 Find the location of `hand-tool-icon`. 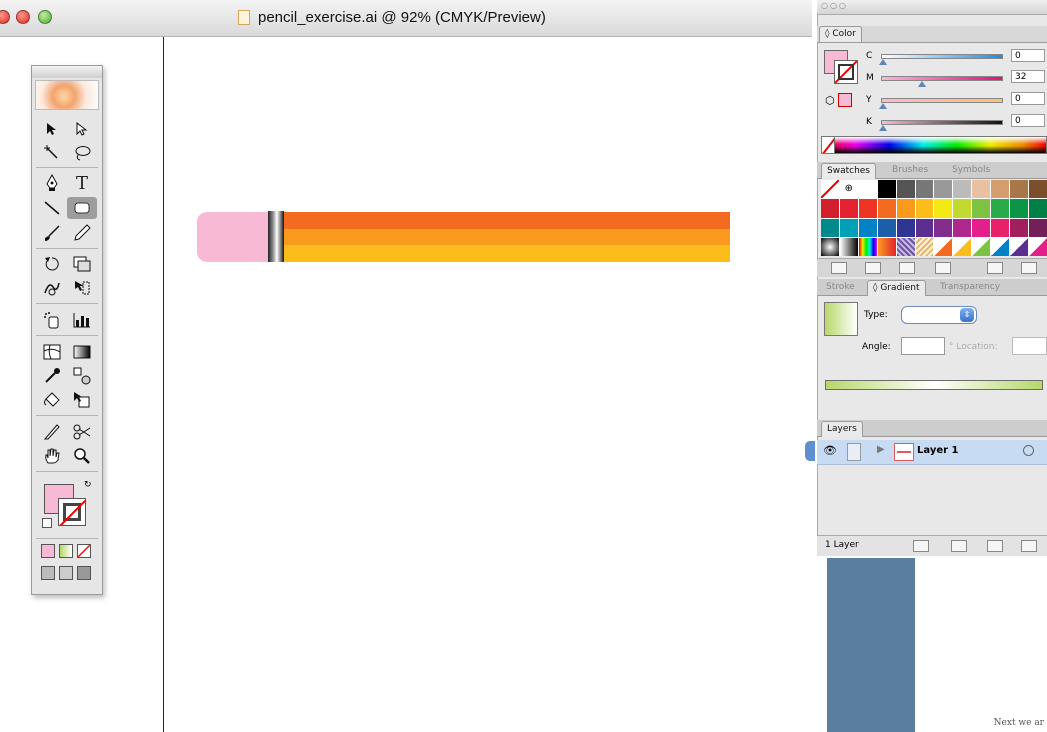

hand-tool-icon is located at coordinates (52, 456).